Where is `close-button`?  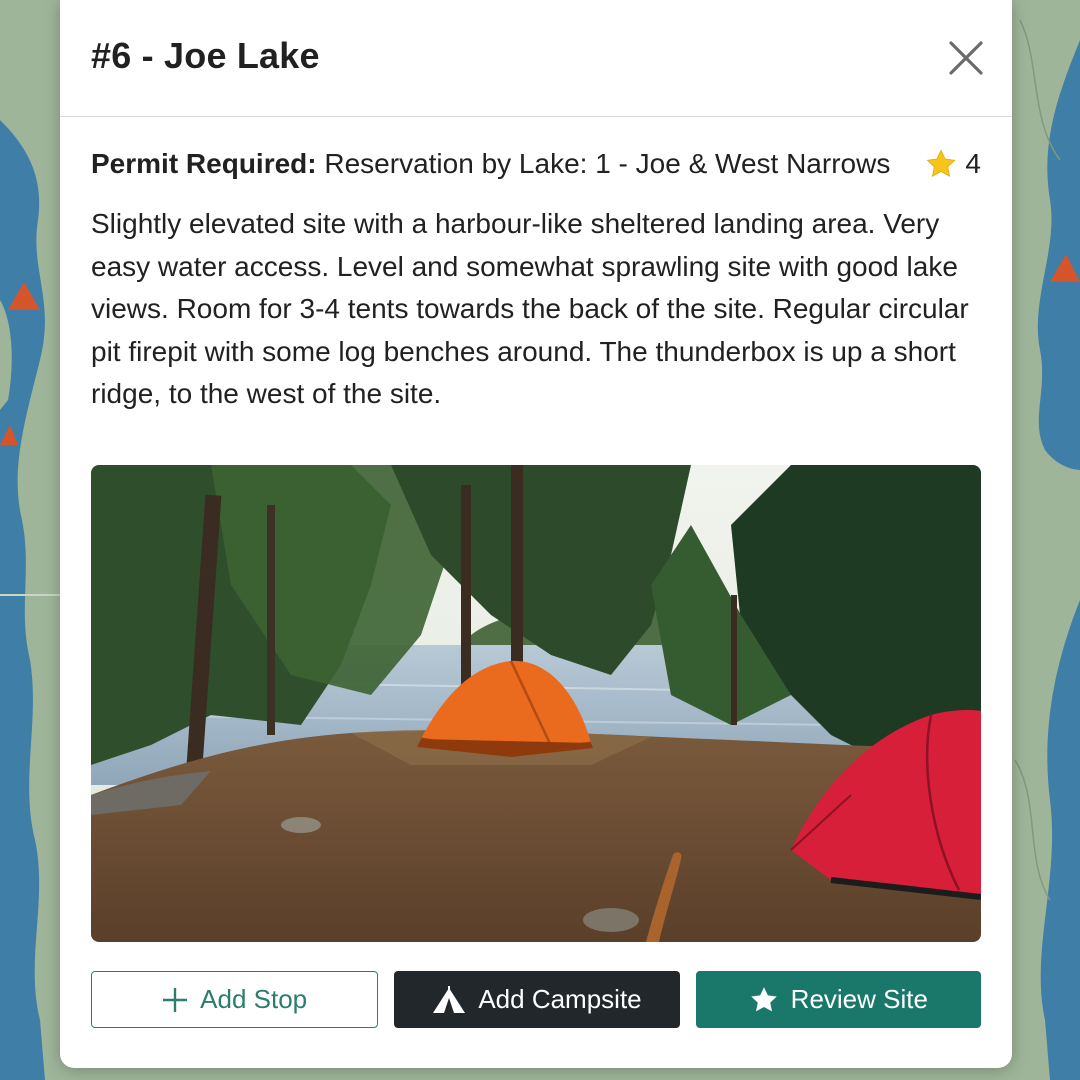 close-button is located at coordinates (966, 58).